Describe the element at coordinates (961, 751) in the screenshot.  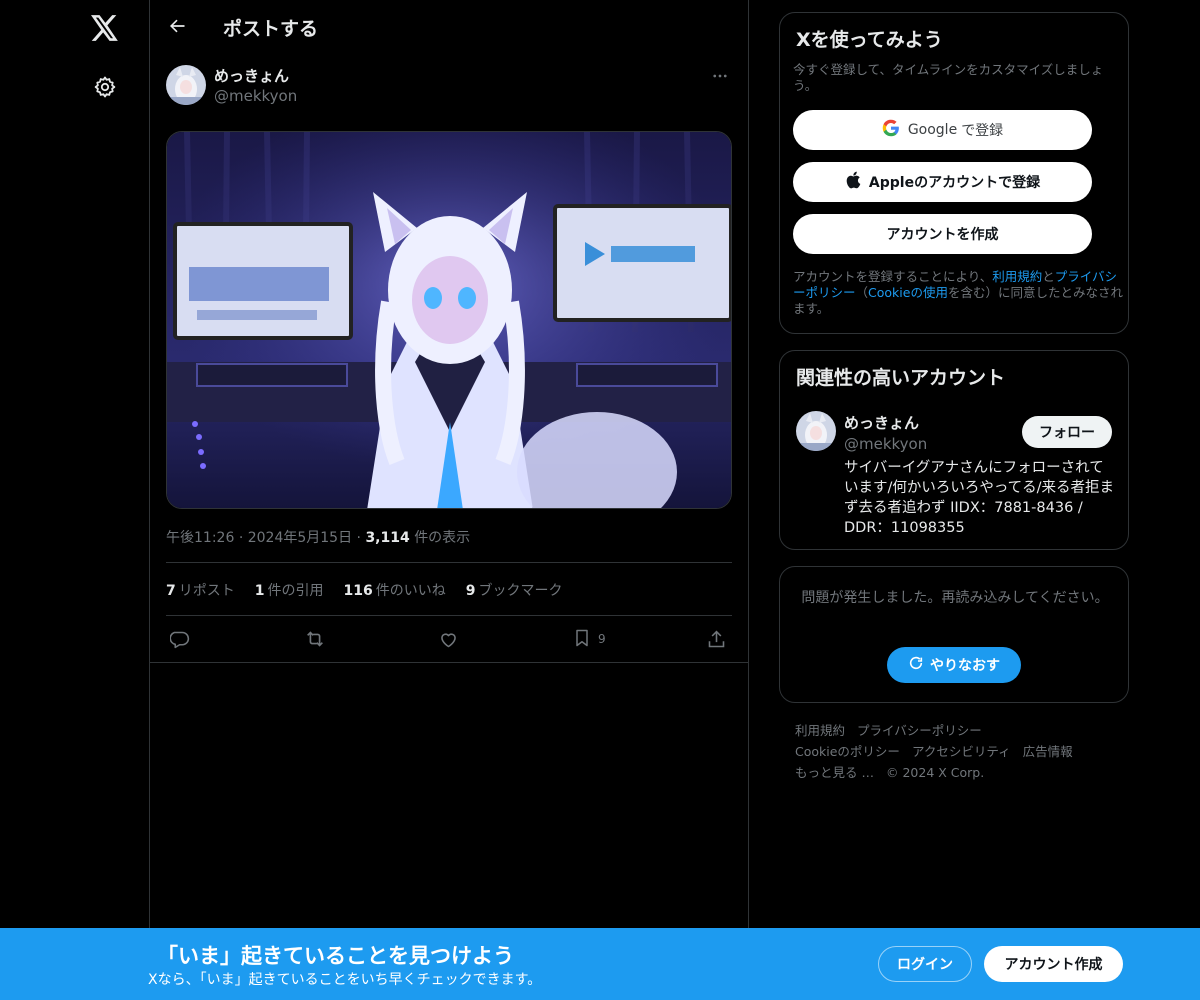
I see `footer-link: アクセシビリティ` at that location.